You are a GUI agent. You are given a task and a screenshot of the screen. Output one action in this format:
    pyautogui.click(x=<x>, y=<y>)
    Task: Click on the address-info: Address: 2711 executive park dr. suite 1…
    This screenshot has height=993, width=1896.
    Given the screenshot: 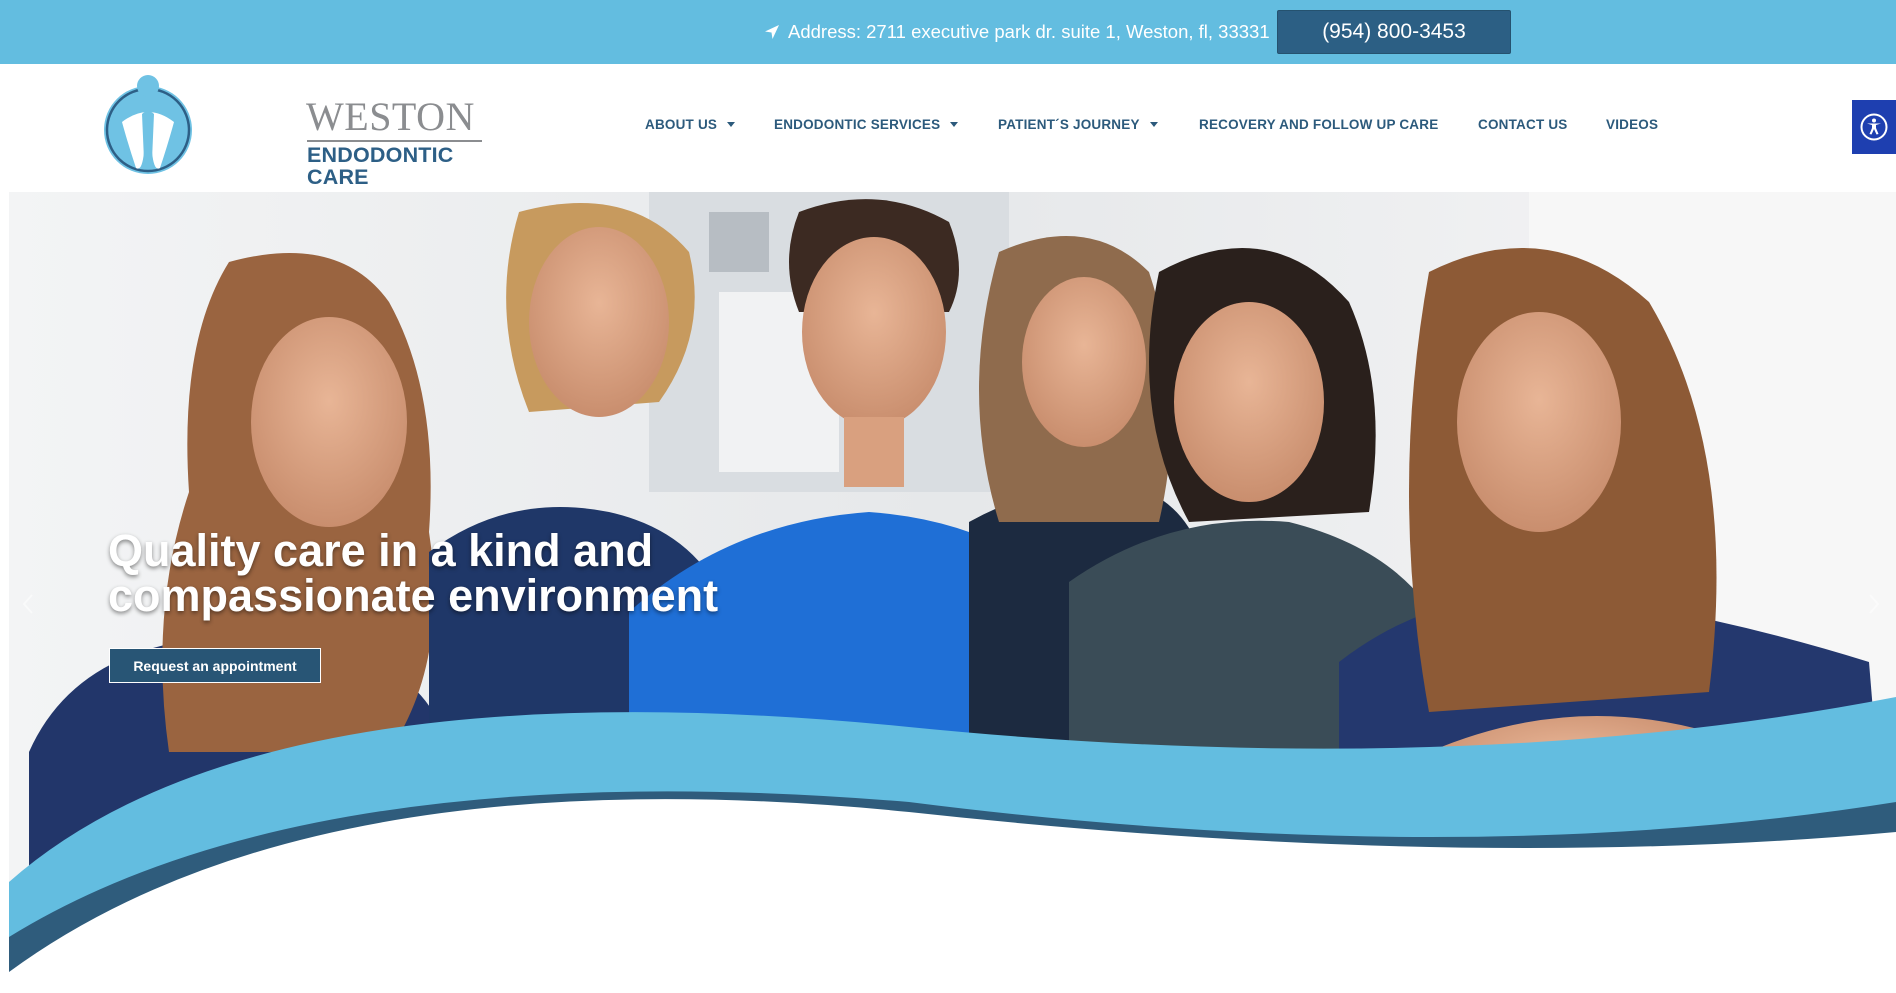 What is the action you would take?
    pyautogui.click(x=1017, y=32)
    